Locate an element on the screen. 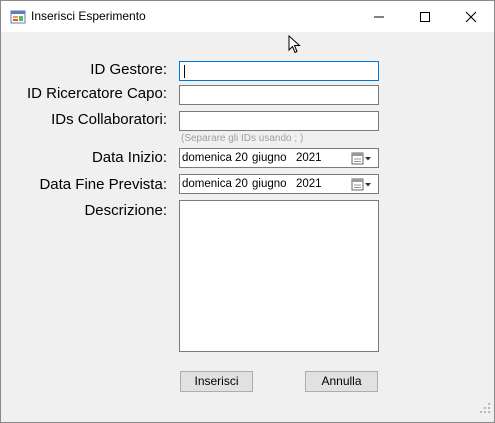 This screenshot has width=495, height=423. id-collaboratori-hint: (Separare gli IDs usando ; ) is located at coordinates (242, 138).